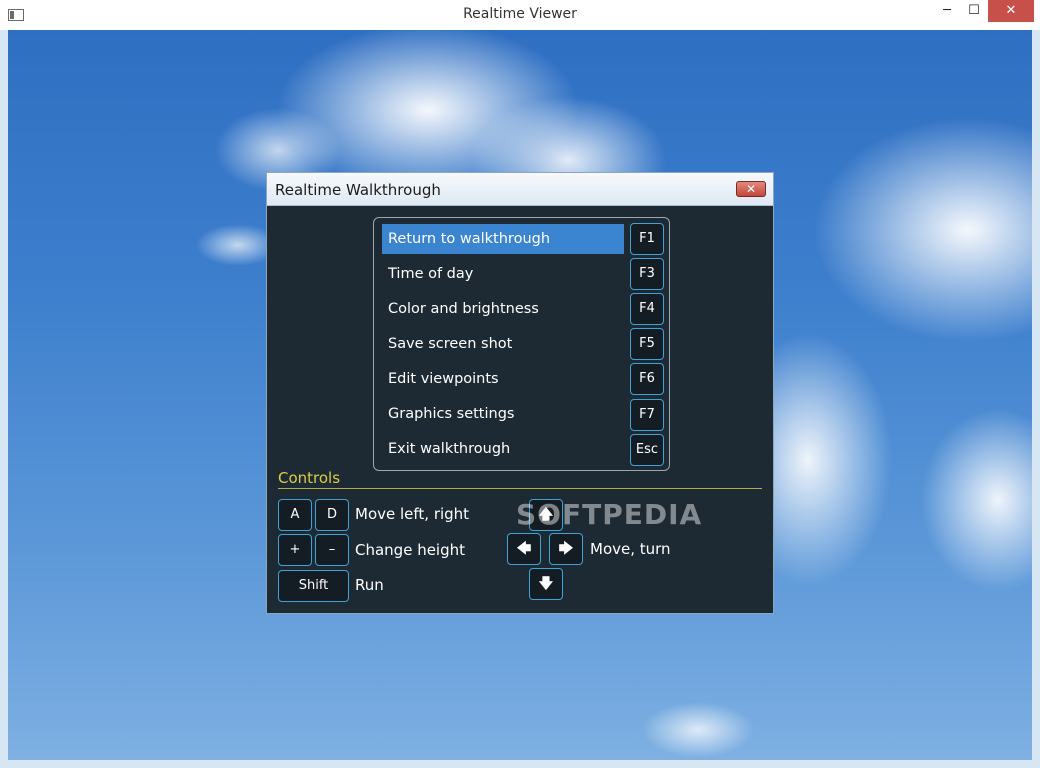 This screenshot has width=1040, height=768. I want to click on menu-item-time-of-day: Time of day, so click(503, 274).